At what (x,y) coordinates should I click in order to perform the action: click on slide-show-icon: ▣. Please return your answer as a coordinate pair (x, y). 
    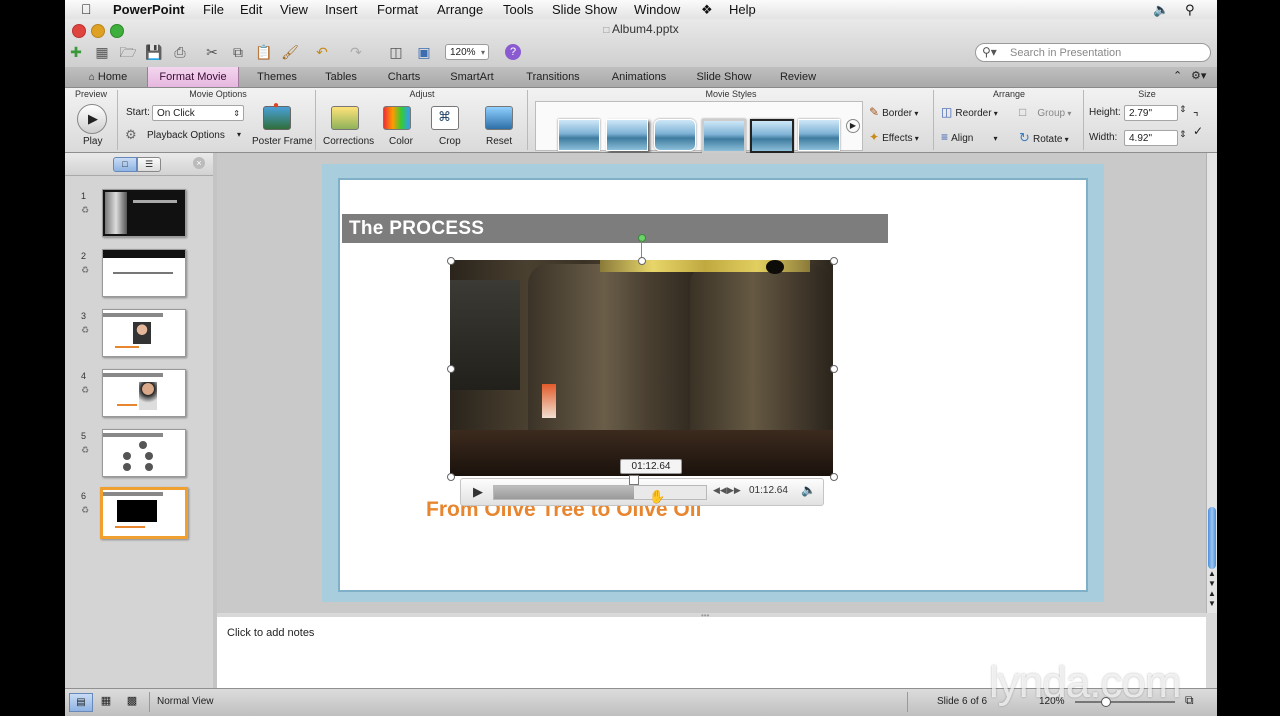
    Looking at the image, I should click on (424, 52).